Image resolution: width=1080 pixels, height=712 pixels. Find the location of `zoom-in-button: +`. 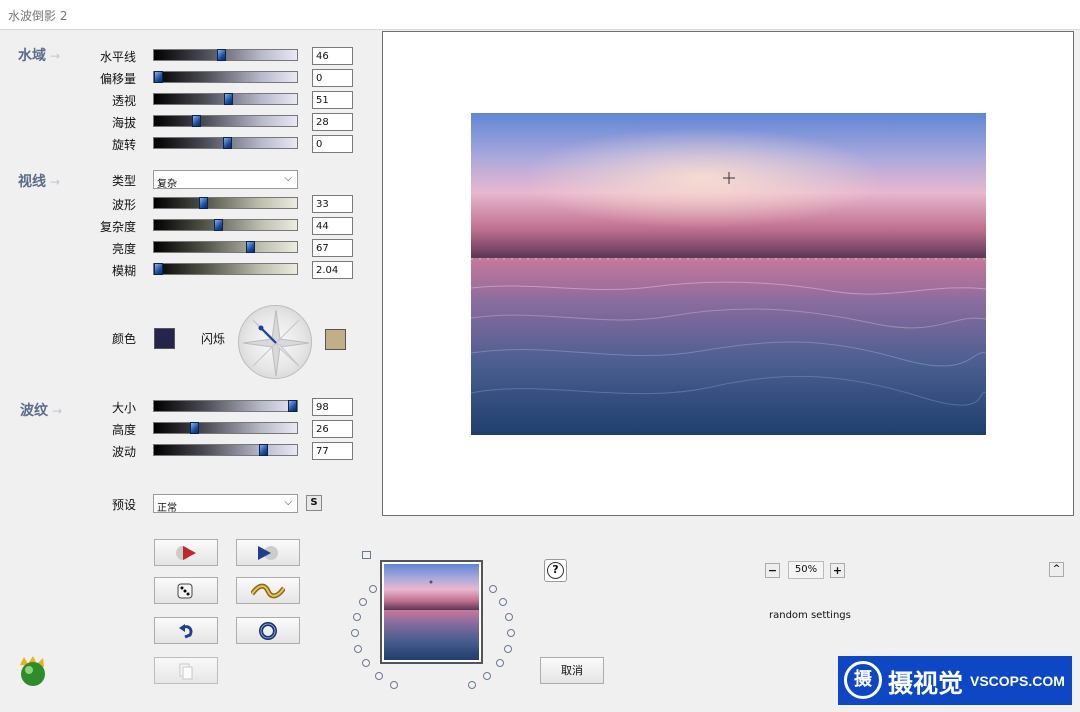

zoom-in-button: + is located at coordinates (837, 570).